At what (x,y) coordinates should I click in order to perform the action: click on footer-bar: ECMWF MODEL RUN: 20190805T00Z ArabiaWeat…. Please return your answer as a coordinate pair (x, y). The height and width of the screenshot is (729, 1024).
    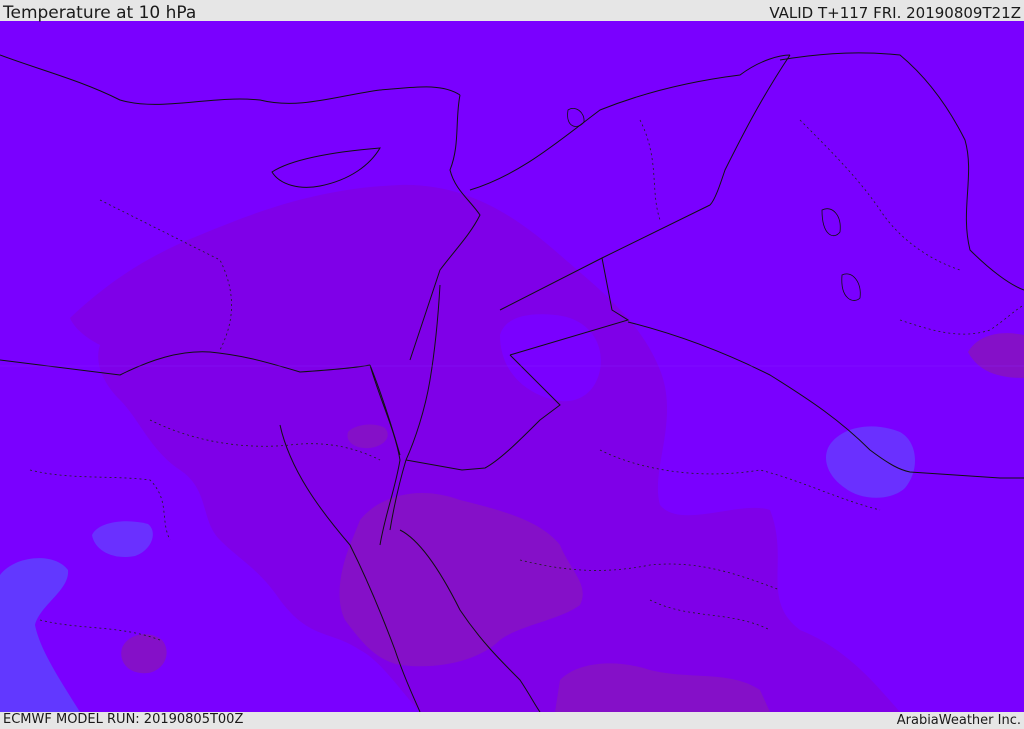
    Looking at the image, I should click on (512, 720).